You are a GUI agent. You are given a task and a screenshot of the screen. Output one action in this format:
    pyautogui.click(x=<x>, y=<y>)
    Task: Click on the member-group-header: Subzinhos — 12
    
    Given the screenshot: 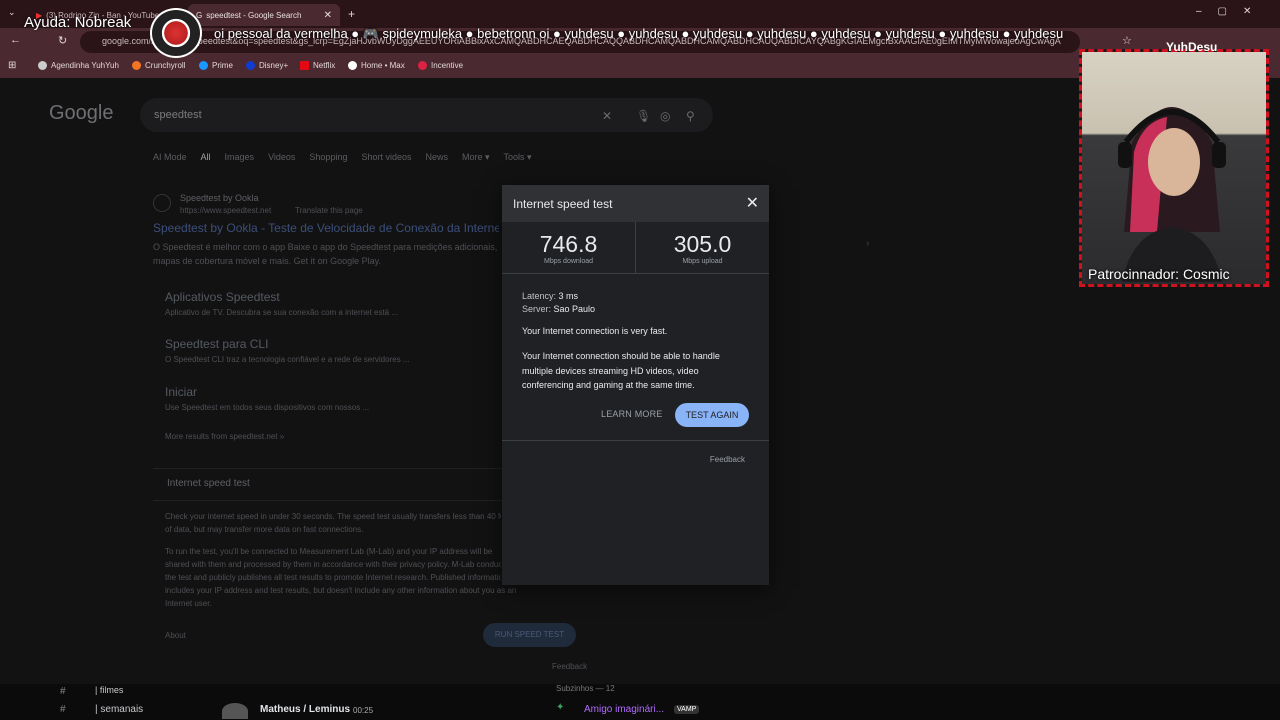 What is the action you would take?
    pyautogui.click(x=585, y=688)
    